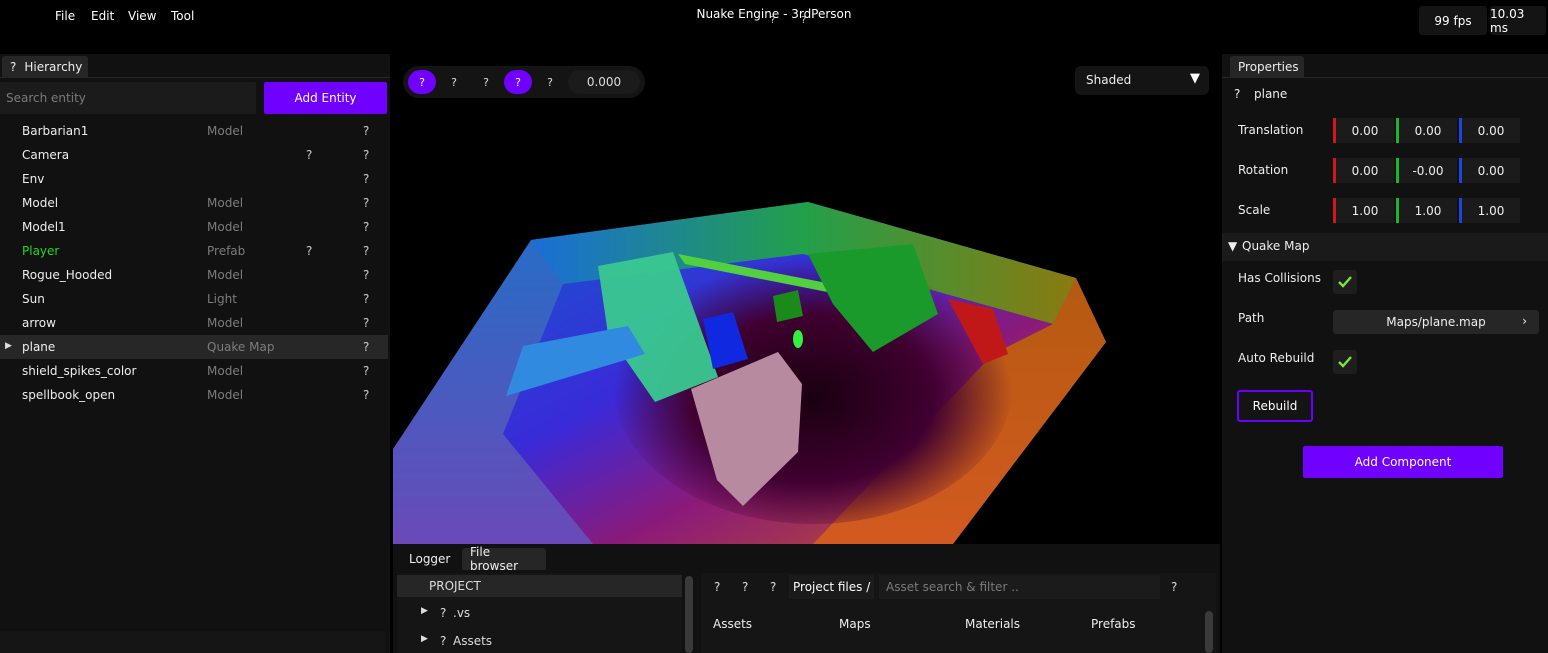 This screenshot has width=1548, height=653. I want to click on map-path-value: Maps/plane.map, so click(1436, 322).